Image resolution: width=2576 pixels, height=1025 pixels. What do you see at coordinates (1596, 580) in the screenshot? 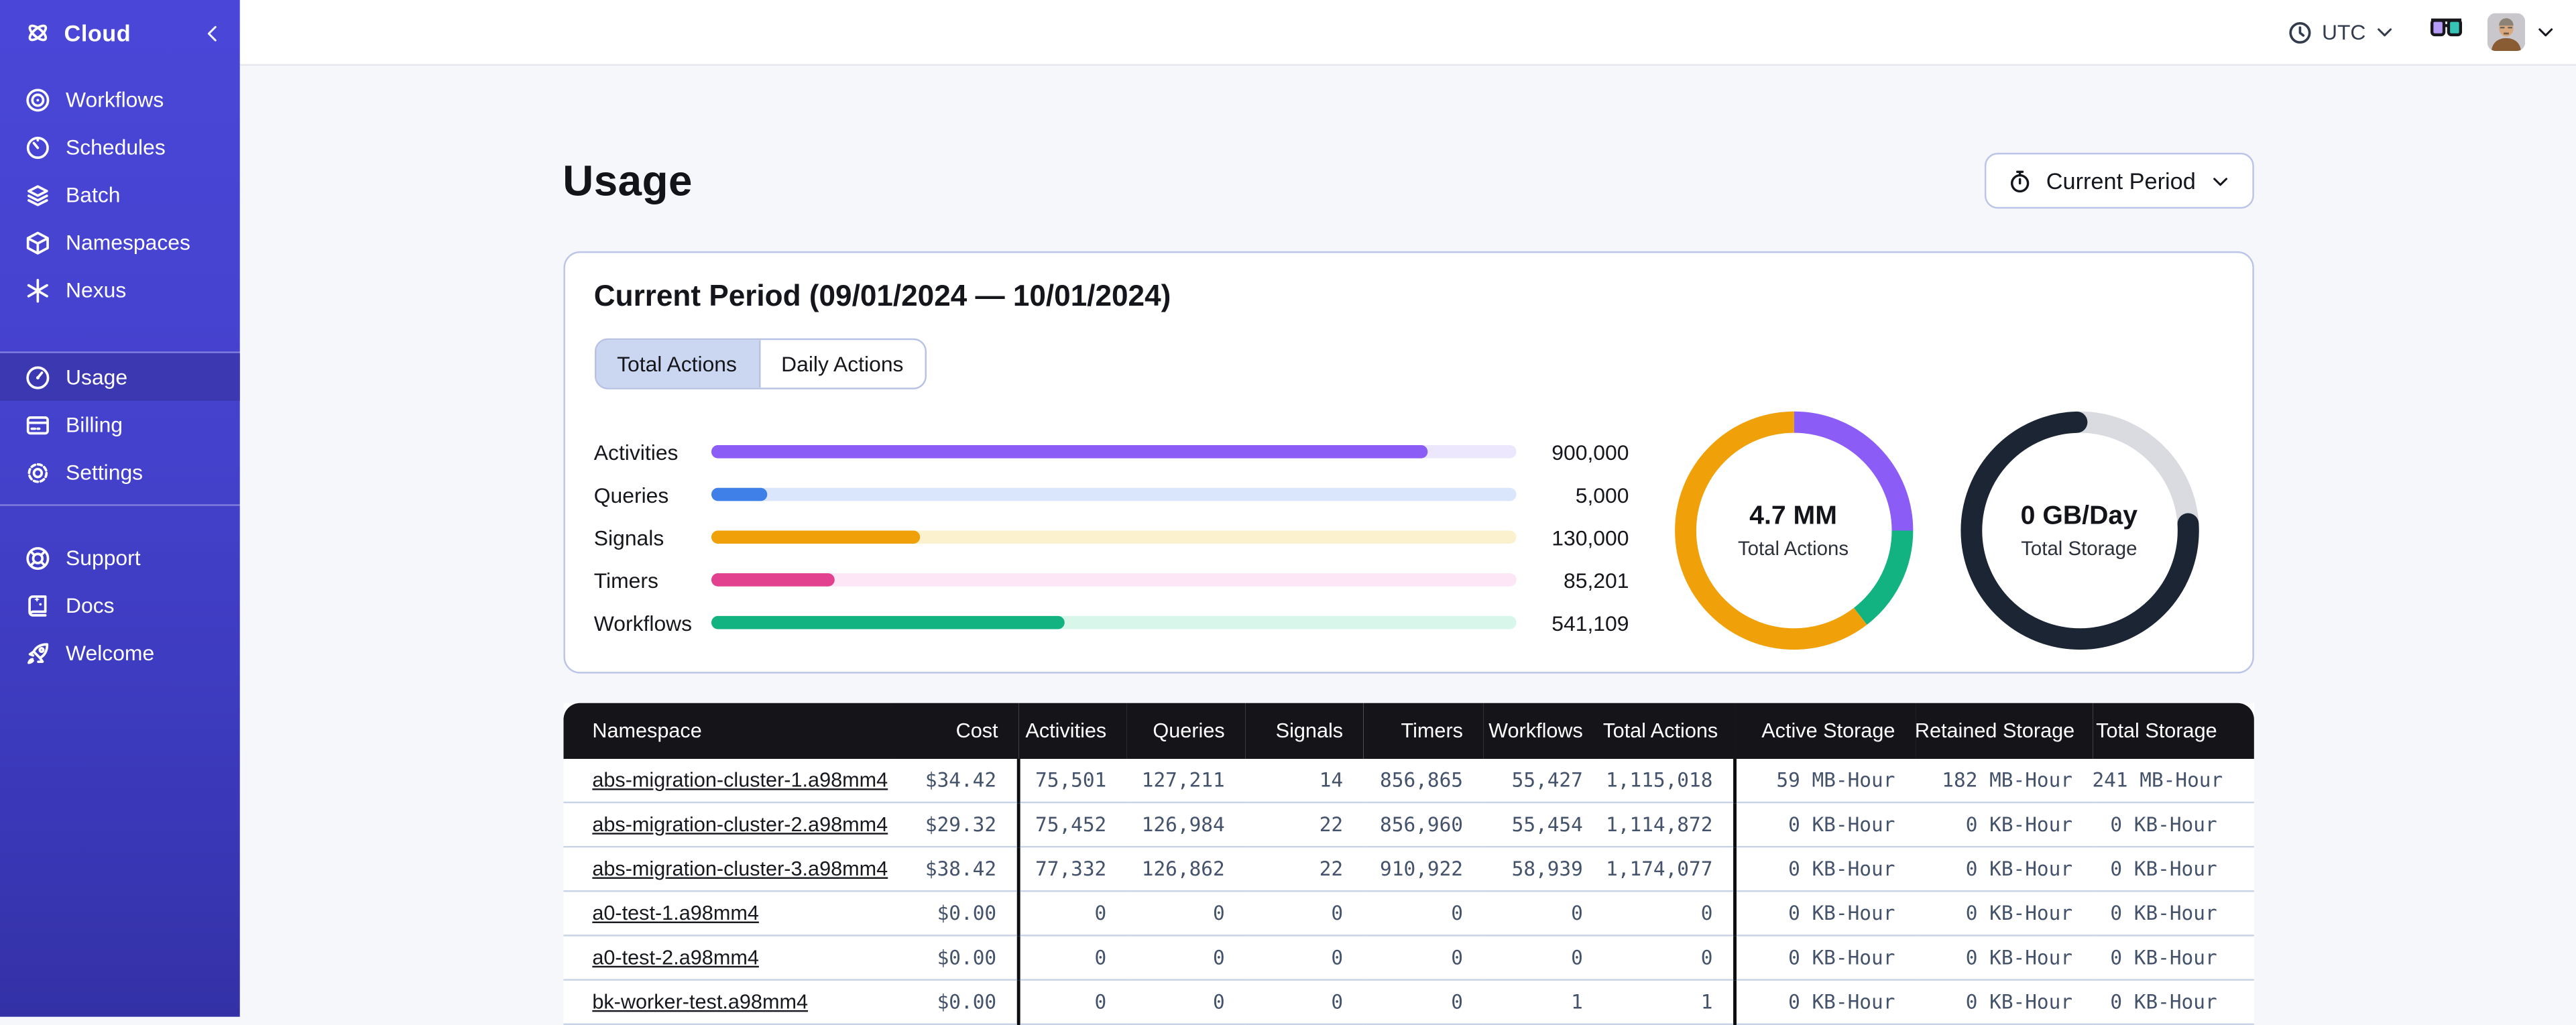
I see `bar-value: 85,201` at bounding box center [1596, 580].